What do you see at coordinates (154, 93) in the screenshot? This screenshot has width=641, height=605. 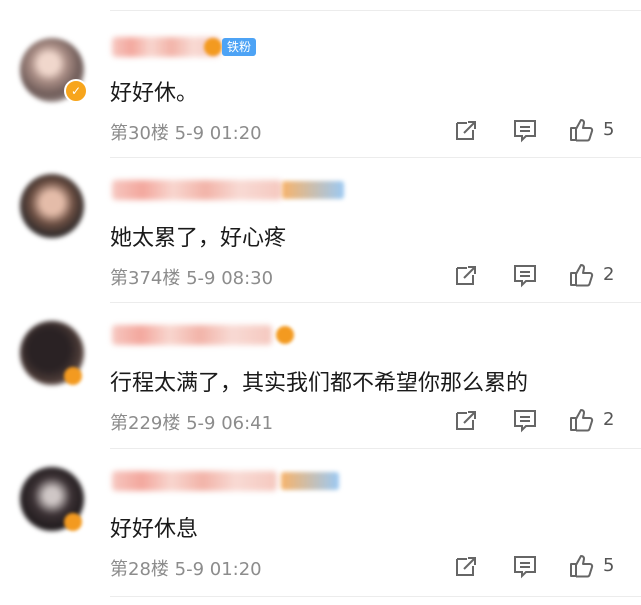 I see `comment-text: 好好休。` at bounding box center [154, 93].